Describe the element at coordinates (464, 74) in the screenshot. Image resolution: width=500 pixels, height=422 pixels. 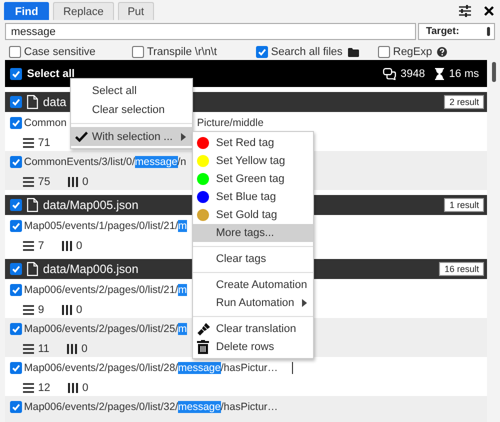
I see `elapsed-time: 16 ms` at that location.